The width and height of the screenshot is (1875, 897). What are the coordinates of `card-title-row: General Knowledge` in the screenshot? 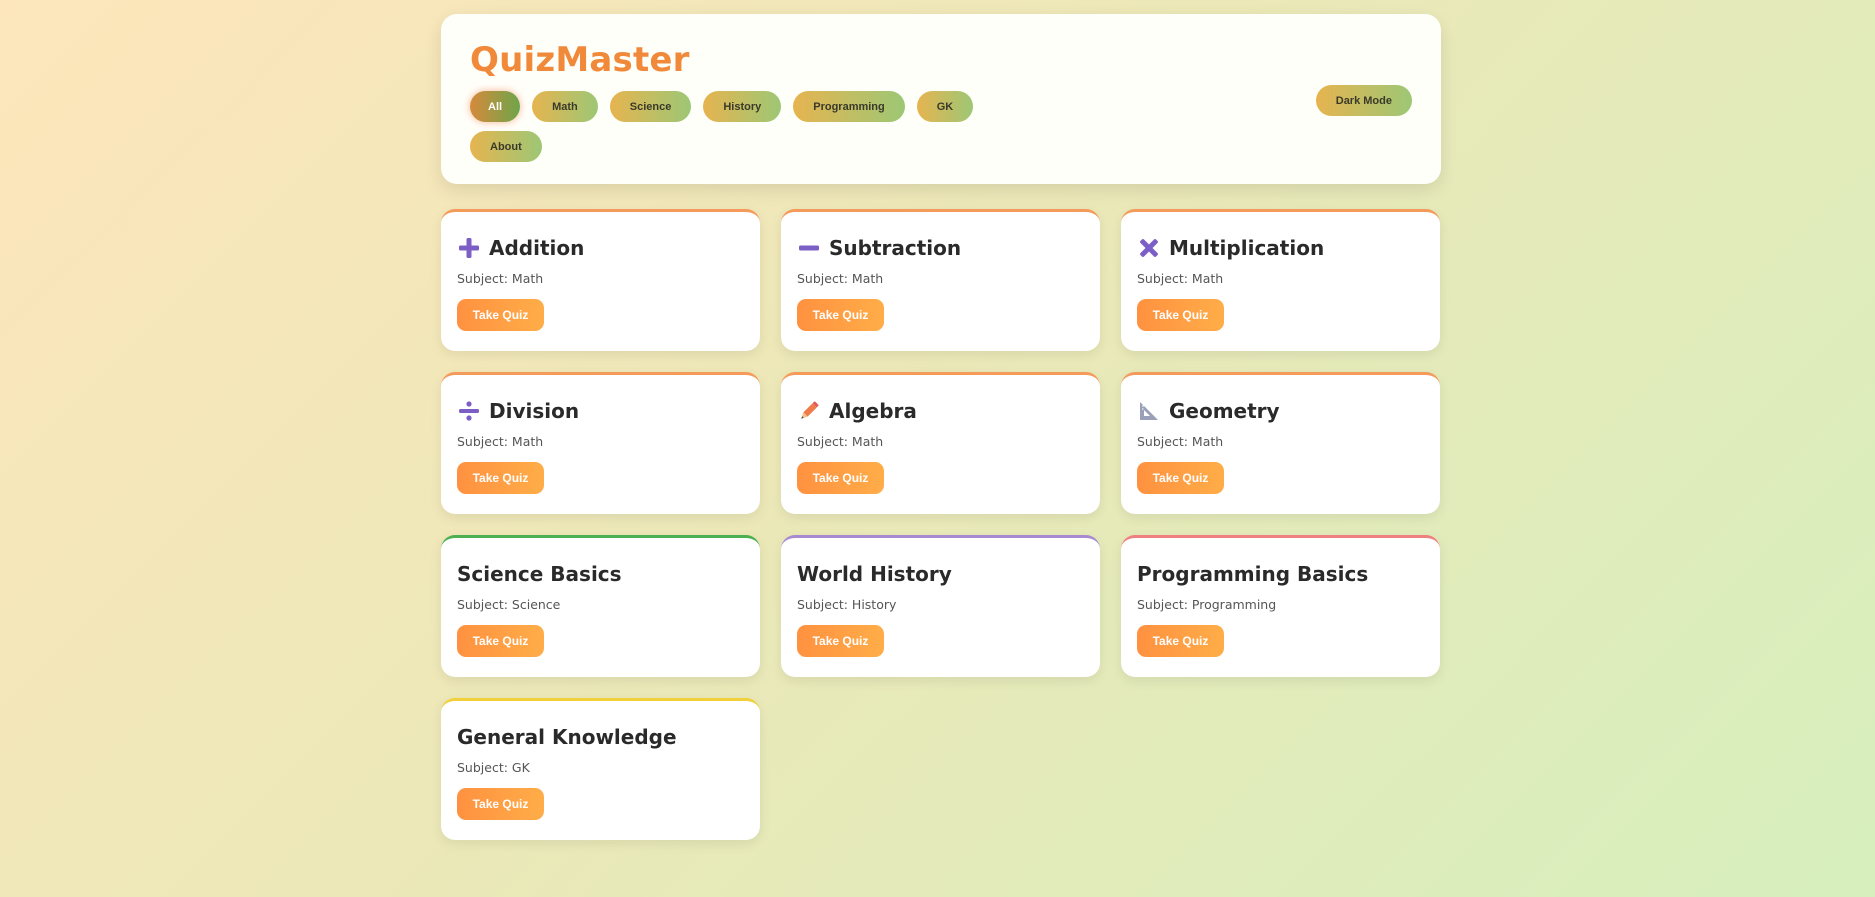 It's located at (600, 737).